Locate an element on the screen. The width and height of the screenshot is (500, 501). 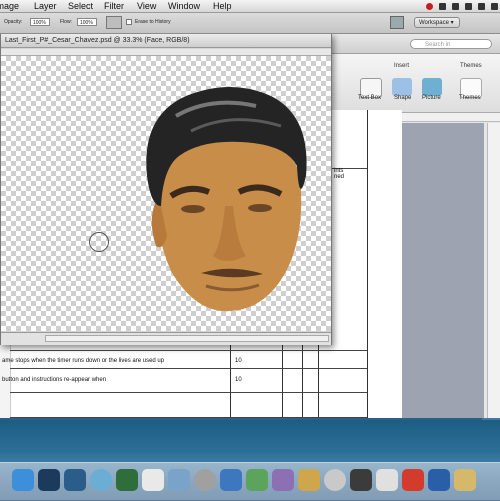
menu-window: Window is located at coordinates (184, 6).